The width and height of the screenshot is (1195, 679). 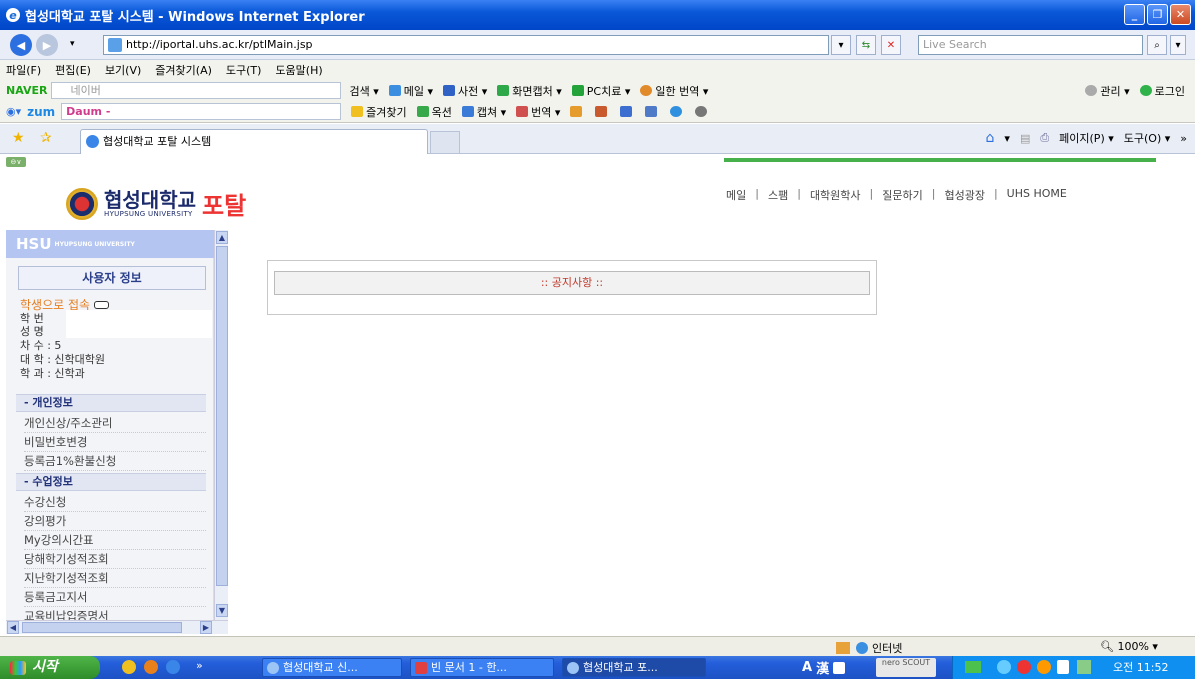 I want to click on auction-button: 옥션, so click(x=434, y=112).